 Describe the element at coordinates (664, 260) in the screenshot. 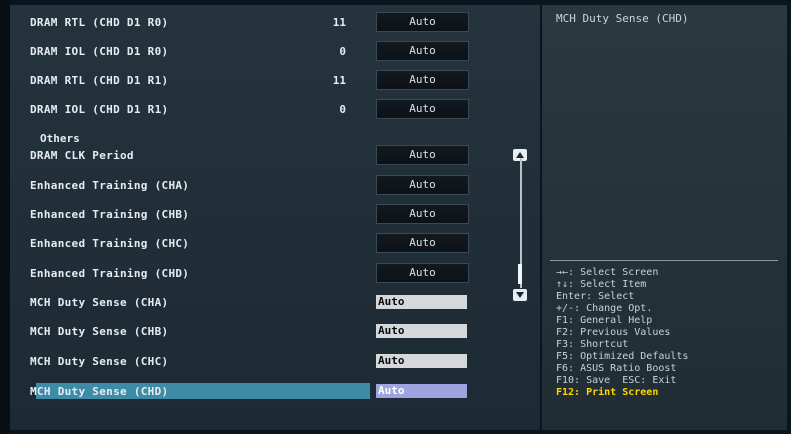

I see `help-divider` at that location.